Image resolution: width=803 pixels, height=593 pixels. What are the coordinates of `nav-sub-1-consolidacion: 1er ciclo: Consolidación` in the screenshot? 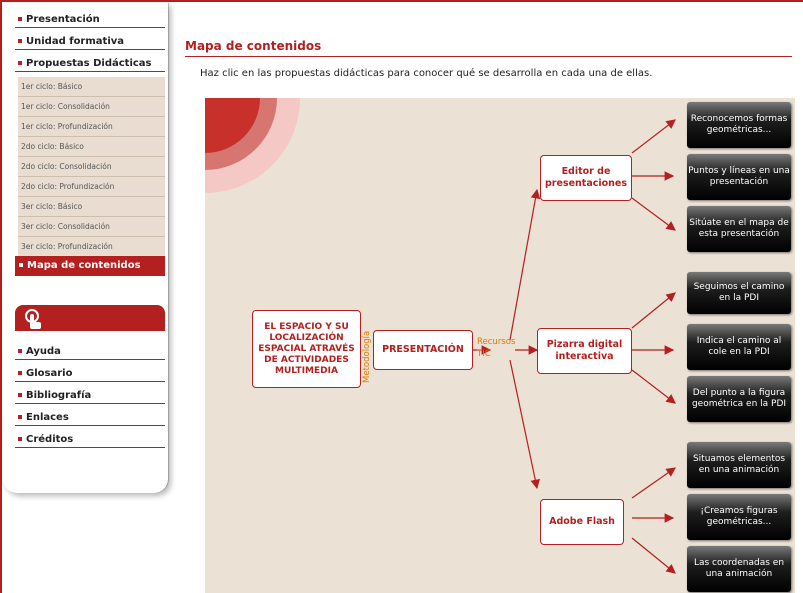 It's located at (91, 107).